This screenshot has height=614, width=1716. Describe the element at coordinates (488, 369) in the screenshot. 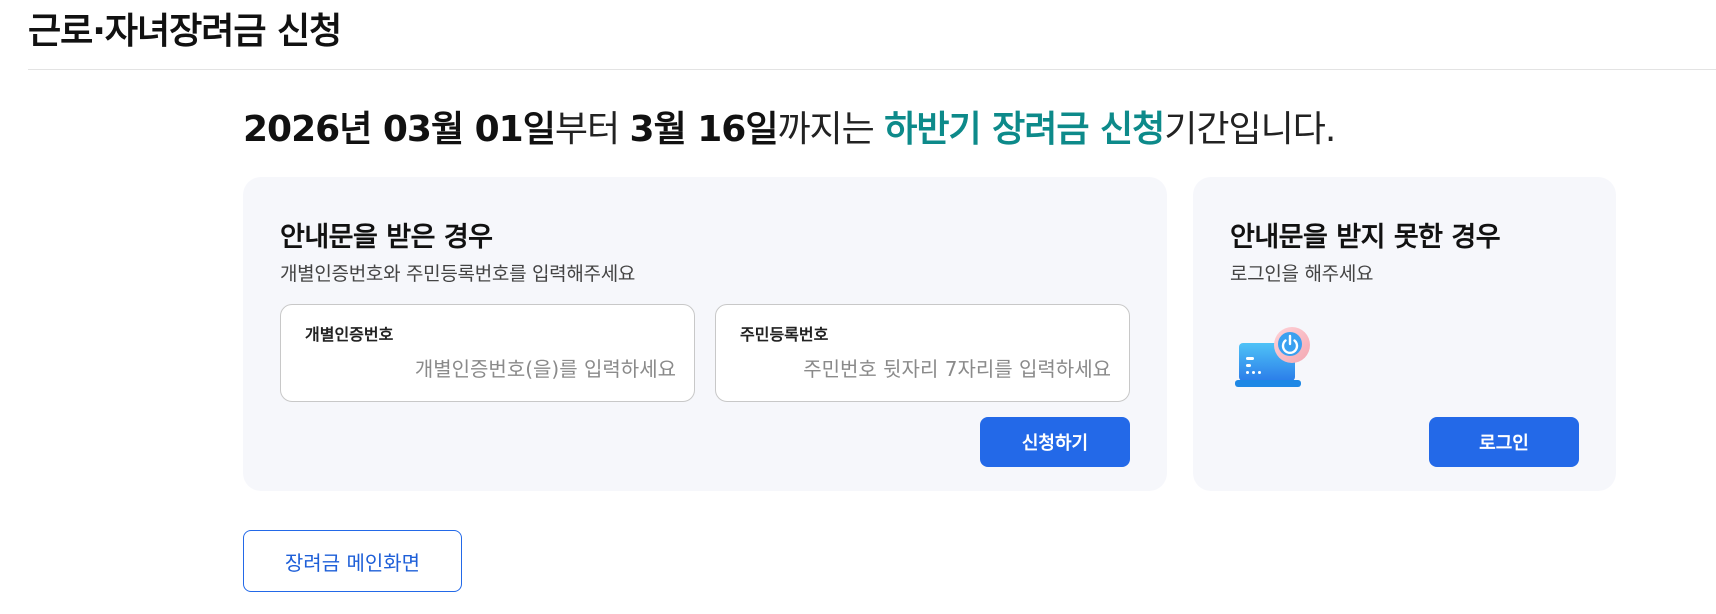

I see `auth-number-input` at that location.